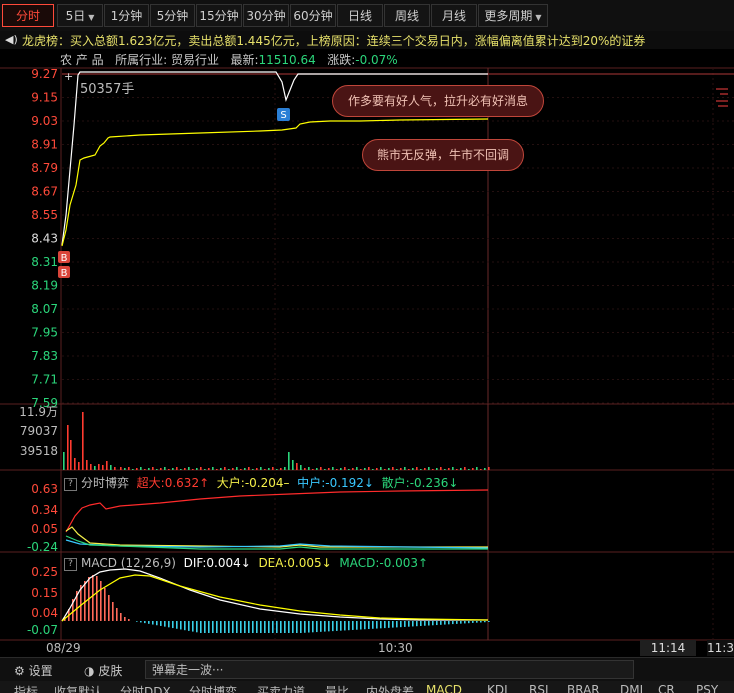  What do you see at coordinates (44, 98) in the screenshot?
I see `price-tick-label: 9.15` at bounding box center [44, 98].